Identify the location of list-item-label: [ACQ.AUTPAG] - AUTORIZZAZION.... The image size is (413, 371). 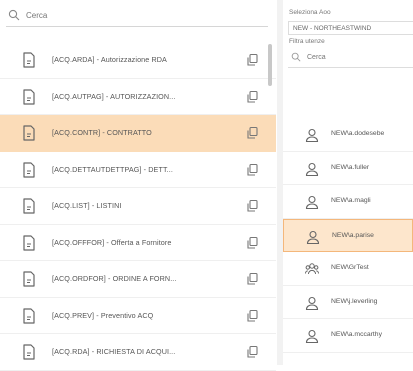
(114, 96).